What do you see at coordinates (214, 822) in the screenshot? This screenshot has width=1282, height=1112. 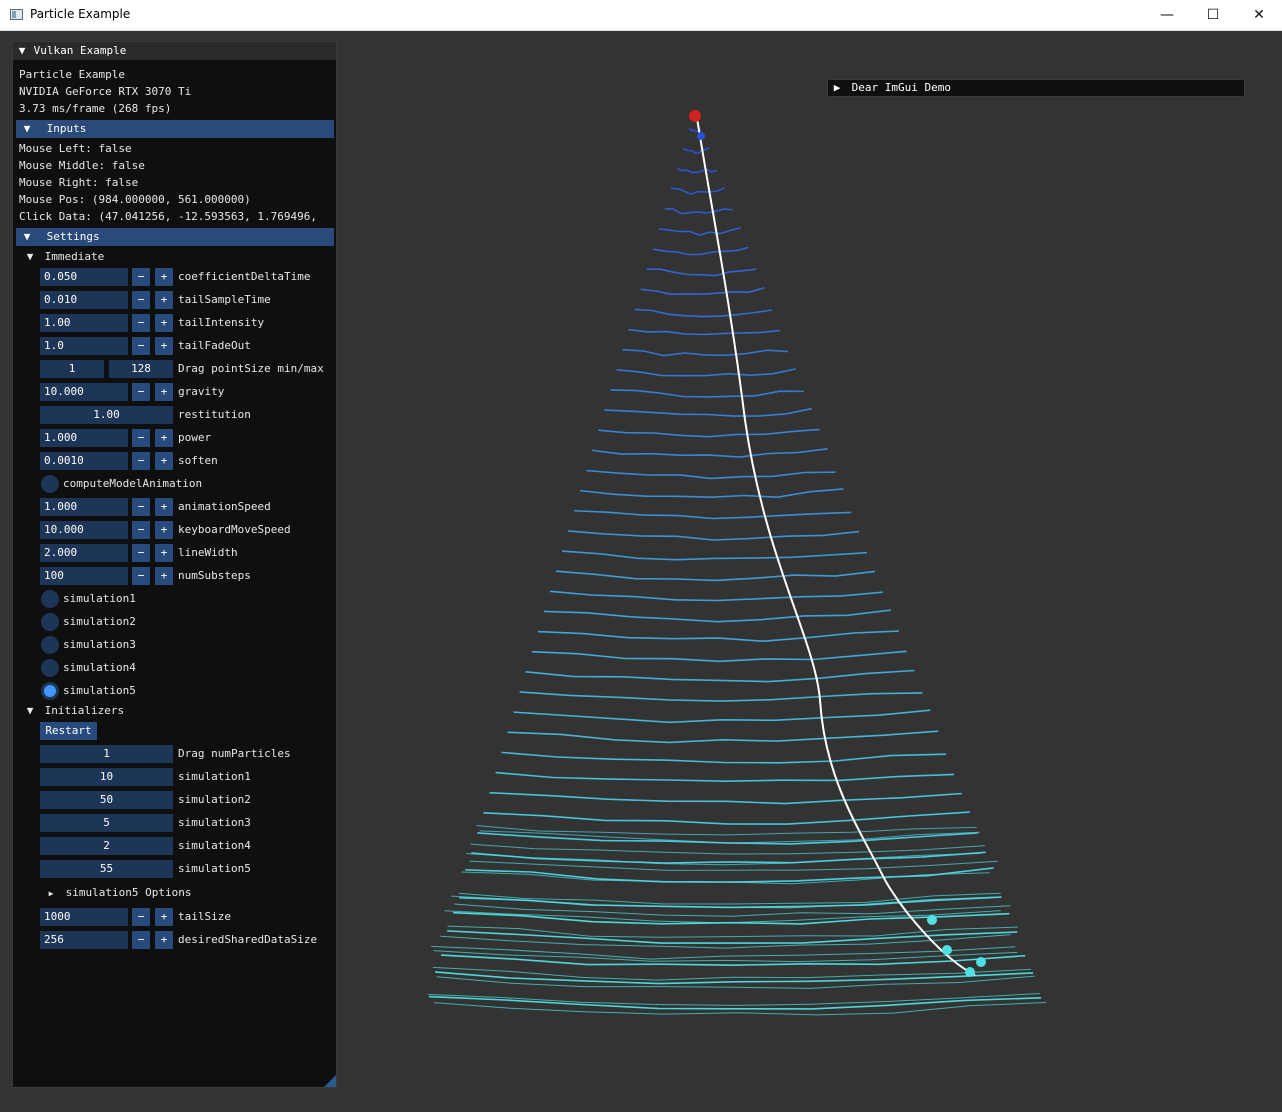 I see `init-simulation3-label: simulation3` at bounding box center [214, 822].